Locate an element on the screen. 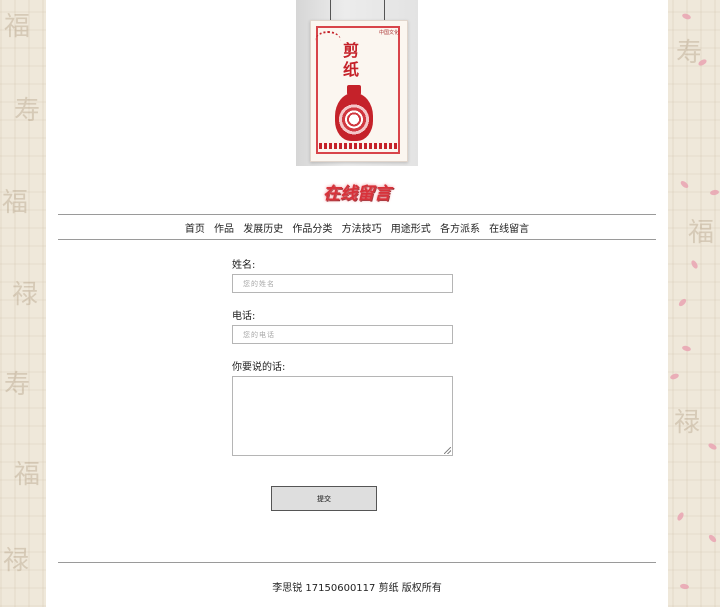 The width and height of the screenshot is (720, 607). paper-cut-poster: 中国文化 剪 纸 is located at coordinates (359, 91).